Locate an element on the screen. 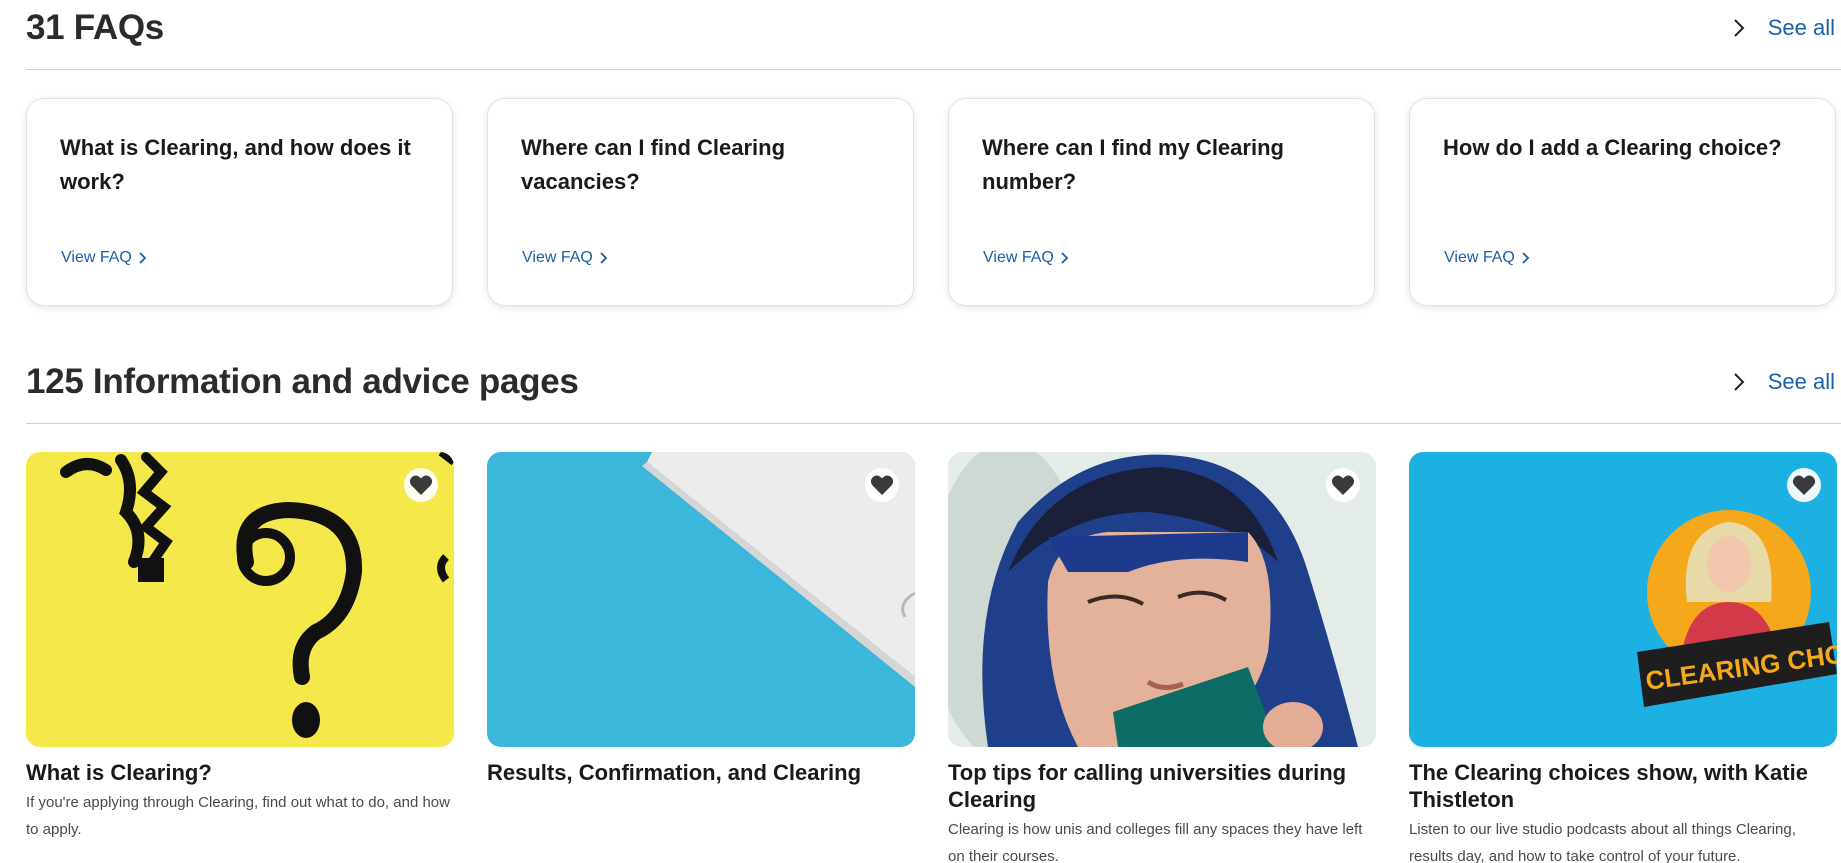  faq-question: Where can I find my Clearing number? is located at coordinates (1133, 164).